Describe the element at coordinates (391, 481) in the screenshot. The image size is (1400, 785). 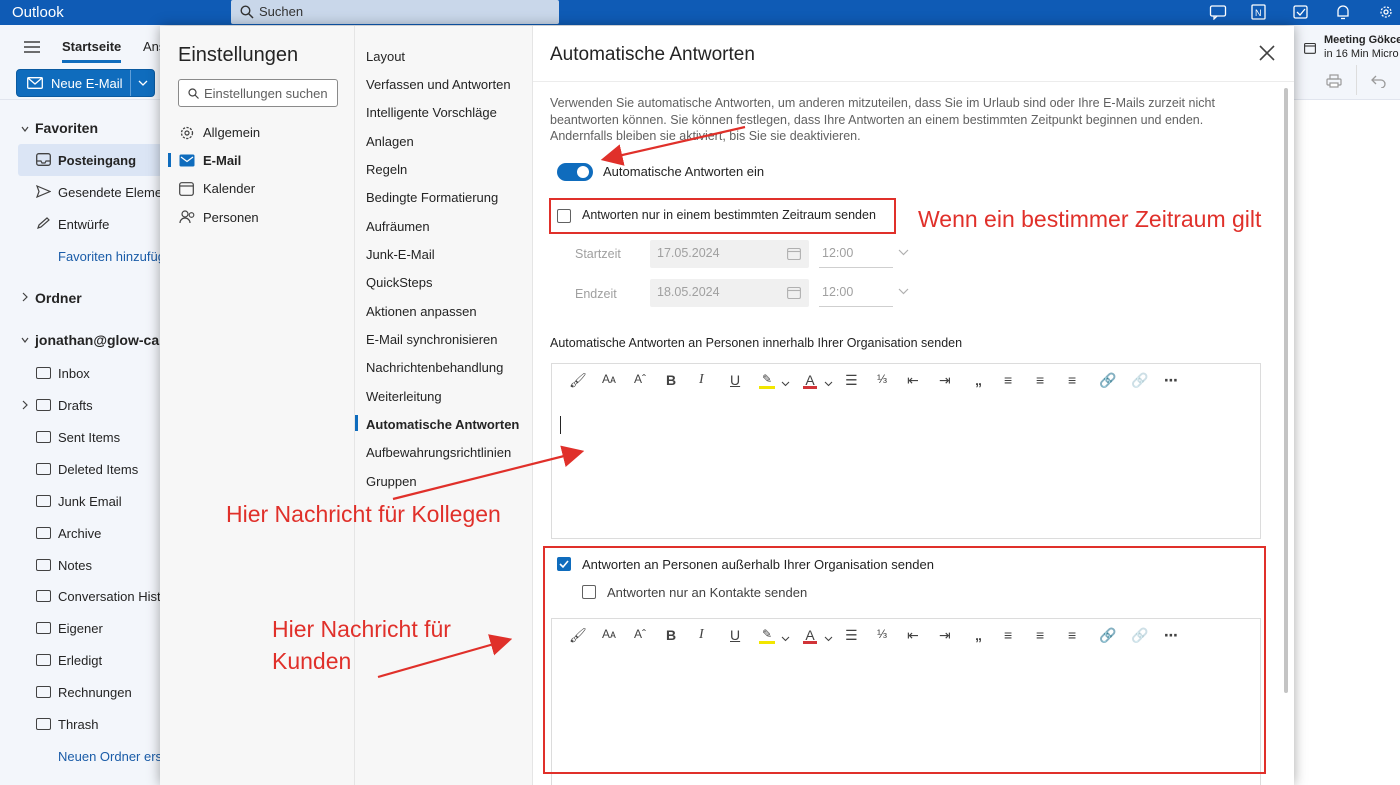
I see `subcategory-gruppen: Gruppen` at that location.